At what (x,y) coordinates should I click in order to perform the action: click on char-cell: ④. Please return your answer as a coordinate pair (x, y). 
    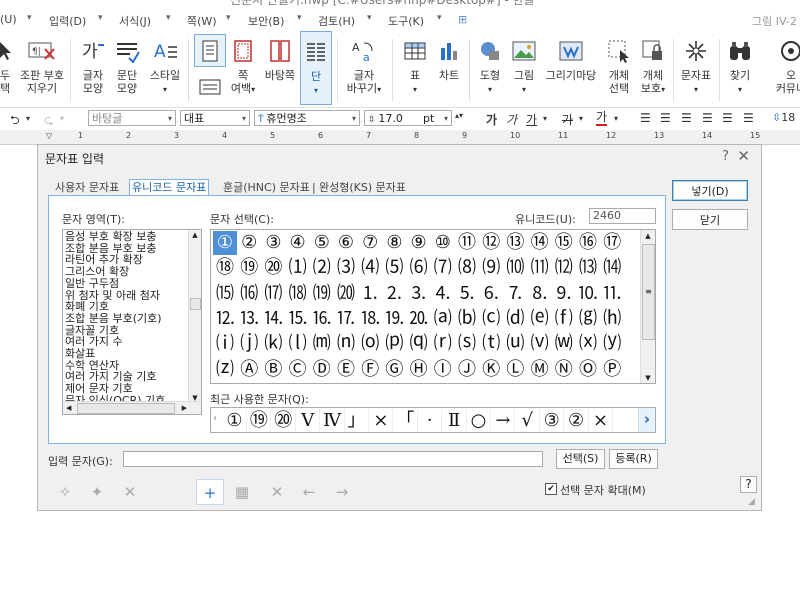
    Looking at the image, I should click on (298, 243).